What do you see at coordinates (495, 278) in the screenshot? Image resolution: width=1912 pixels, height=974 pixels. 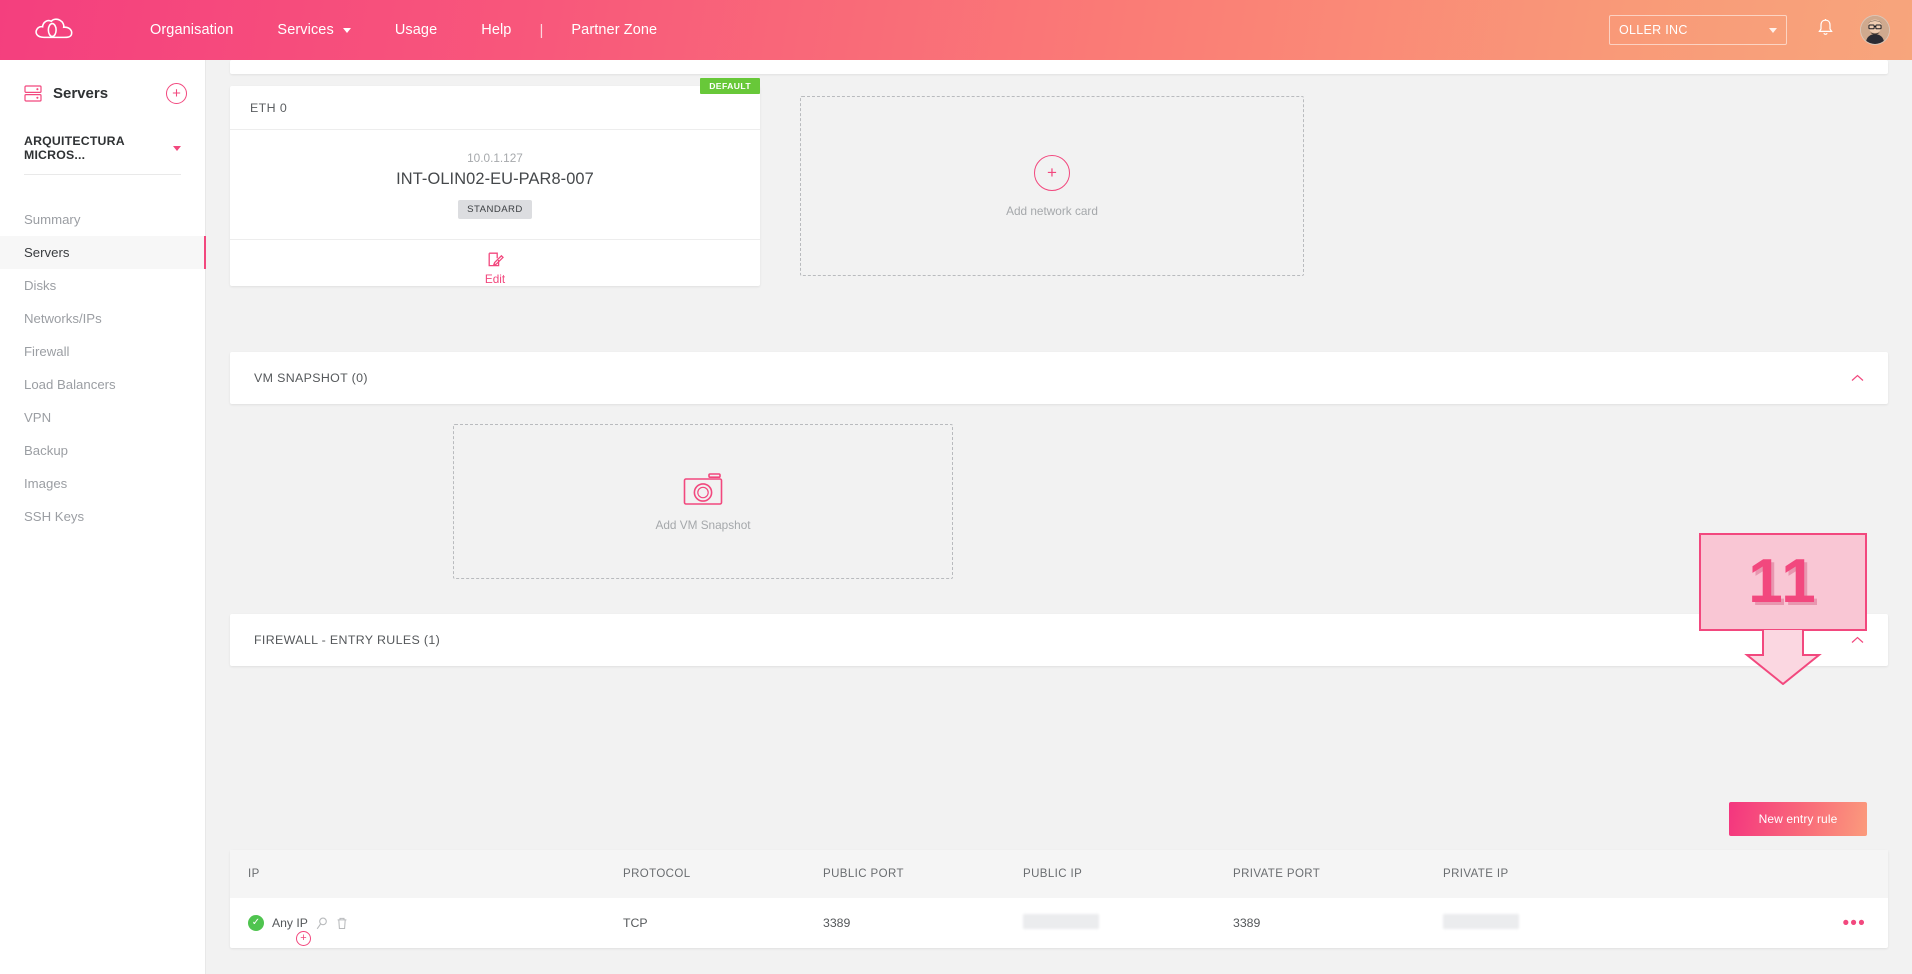 I see `edit-label: Edit` at bounding box center [495, 278].